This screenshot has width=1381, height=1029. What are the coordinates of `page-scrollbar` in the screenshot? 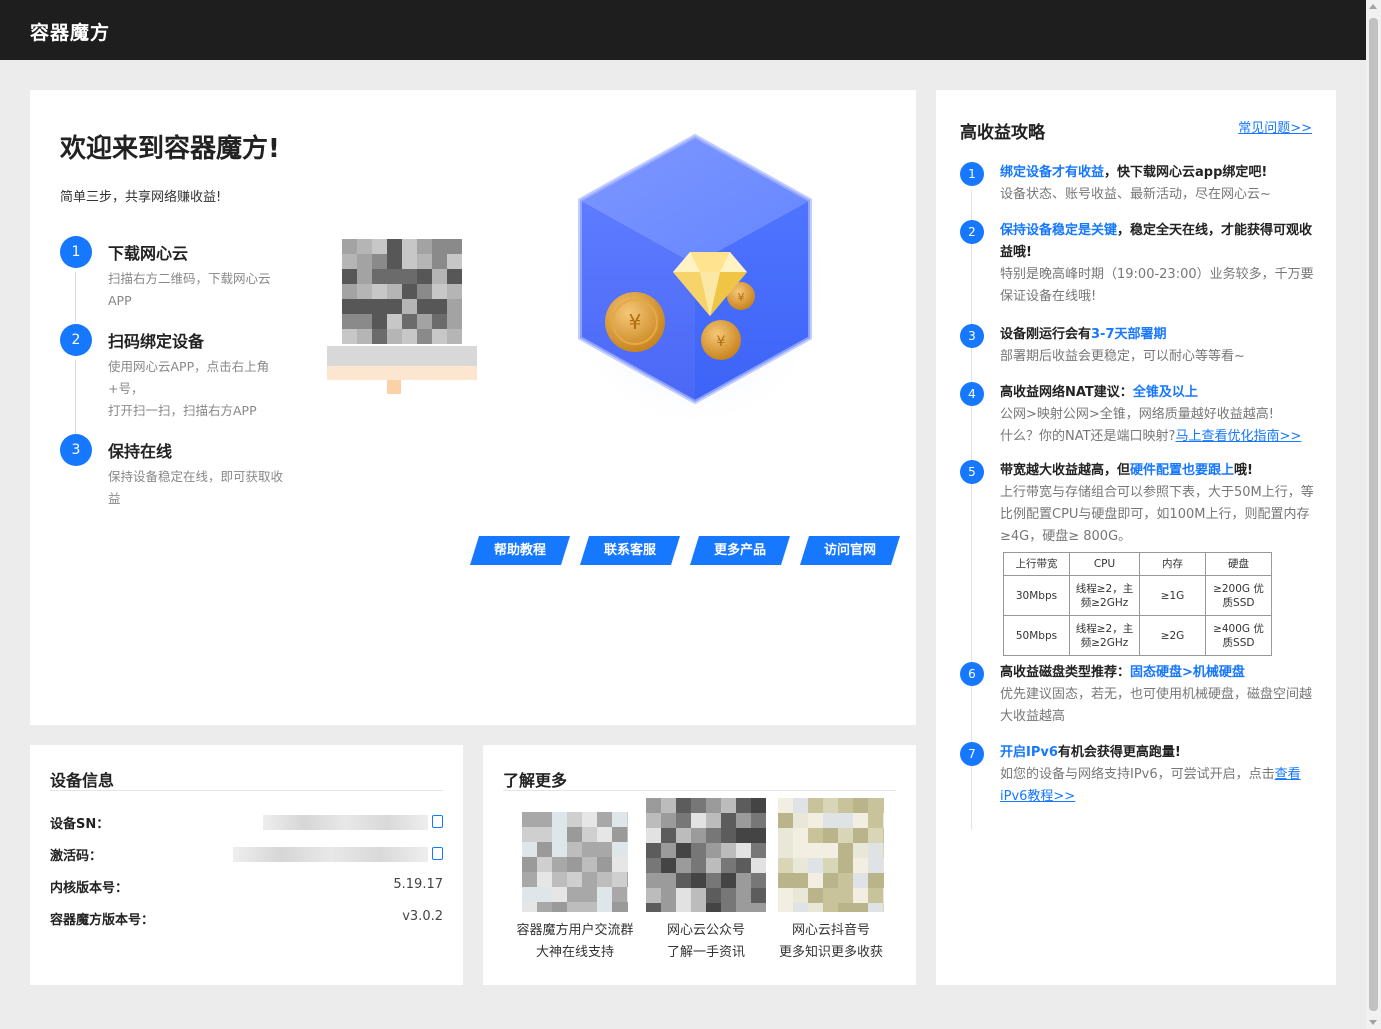 It's located at (1373, 514).